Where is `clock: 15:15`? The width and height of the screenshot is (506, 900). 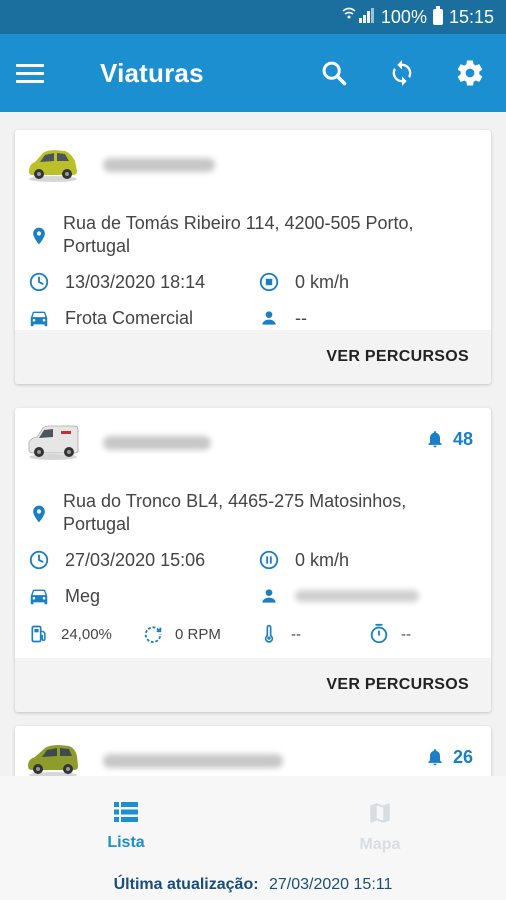
clock: 15:15 is located at coordinates (471, 16).